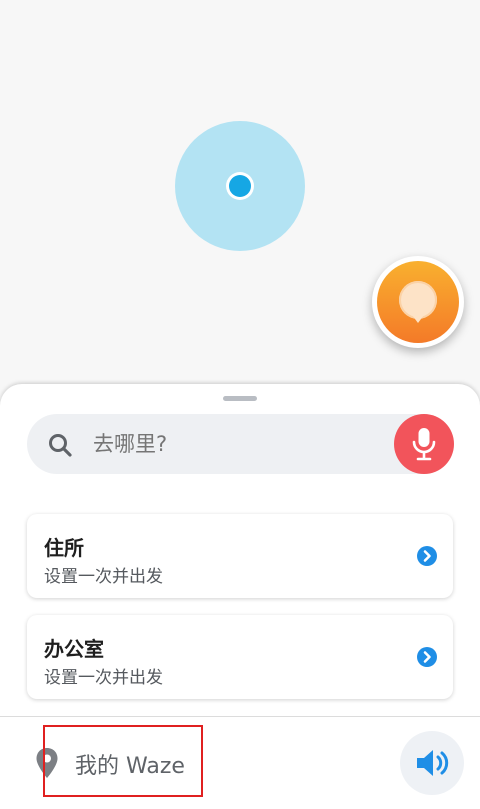  Describe the element at coordinates (243, 444) in the screenshot. I see `search-input` at that location.